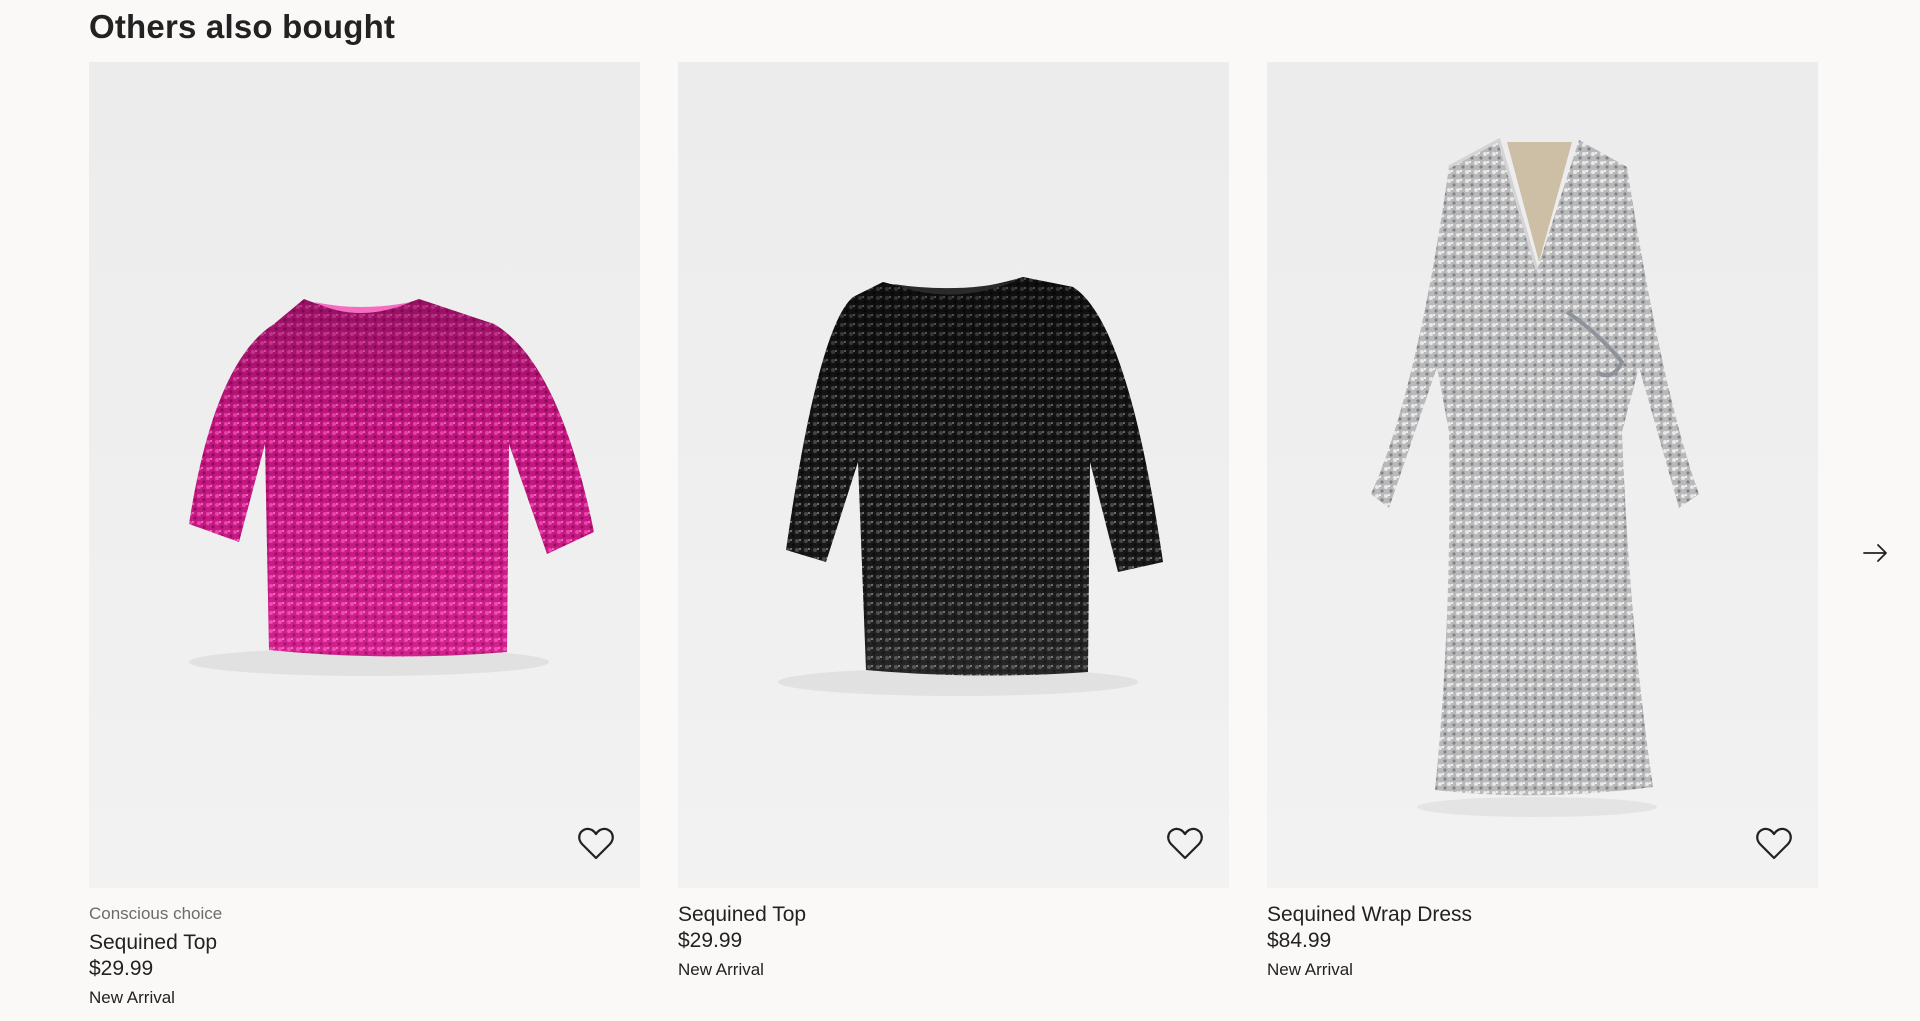  I want to click on section-title: Others also bought, so click(242, 26).